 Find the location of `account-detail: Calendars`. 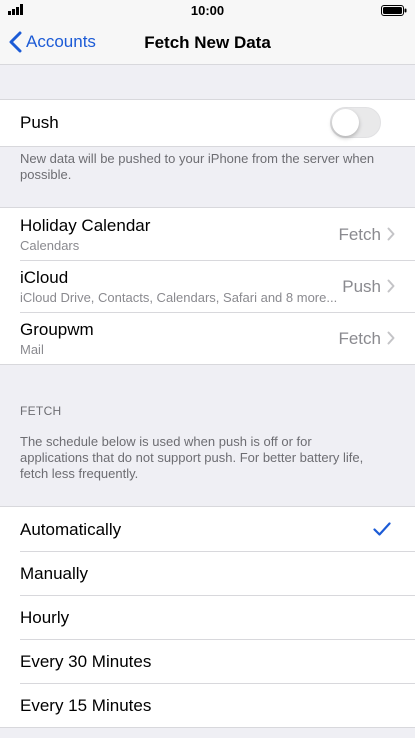

account-detail: Calendars is located at coordinates (50, 245).